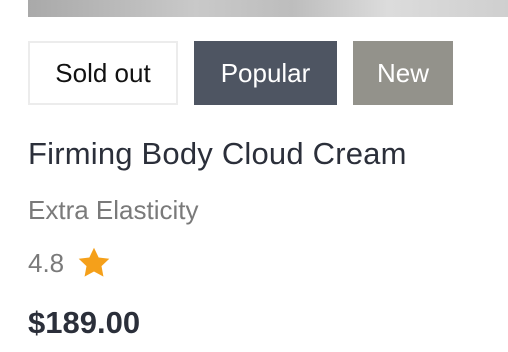 The width and height of the screenshot is (508, 352). Describe the element at coordinates (265, 73) in the screenshot. I see `popular-badge: Popular` at that location.